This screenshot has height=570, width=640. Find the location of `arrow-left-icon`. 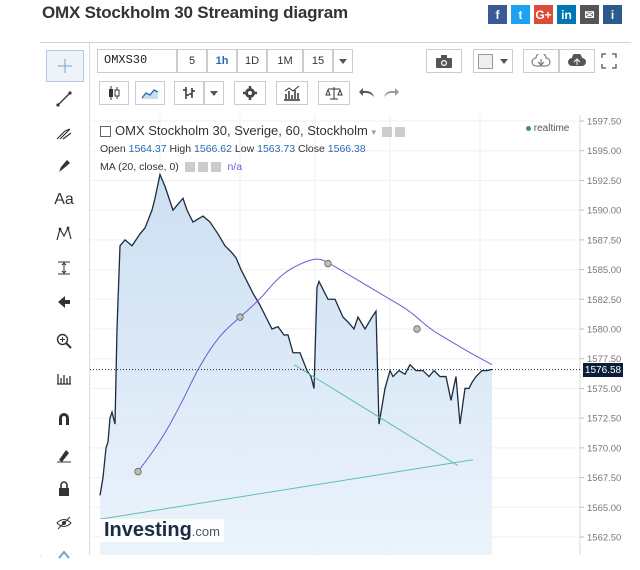

arrow-left-icon is located at coordinates (64, 302).